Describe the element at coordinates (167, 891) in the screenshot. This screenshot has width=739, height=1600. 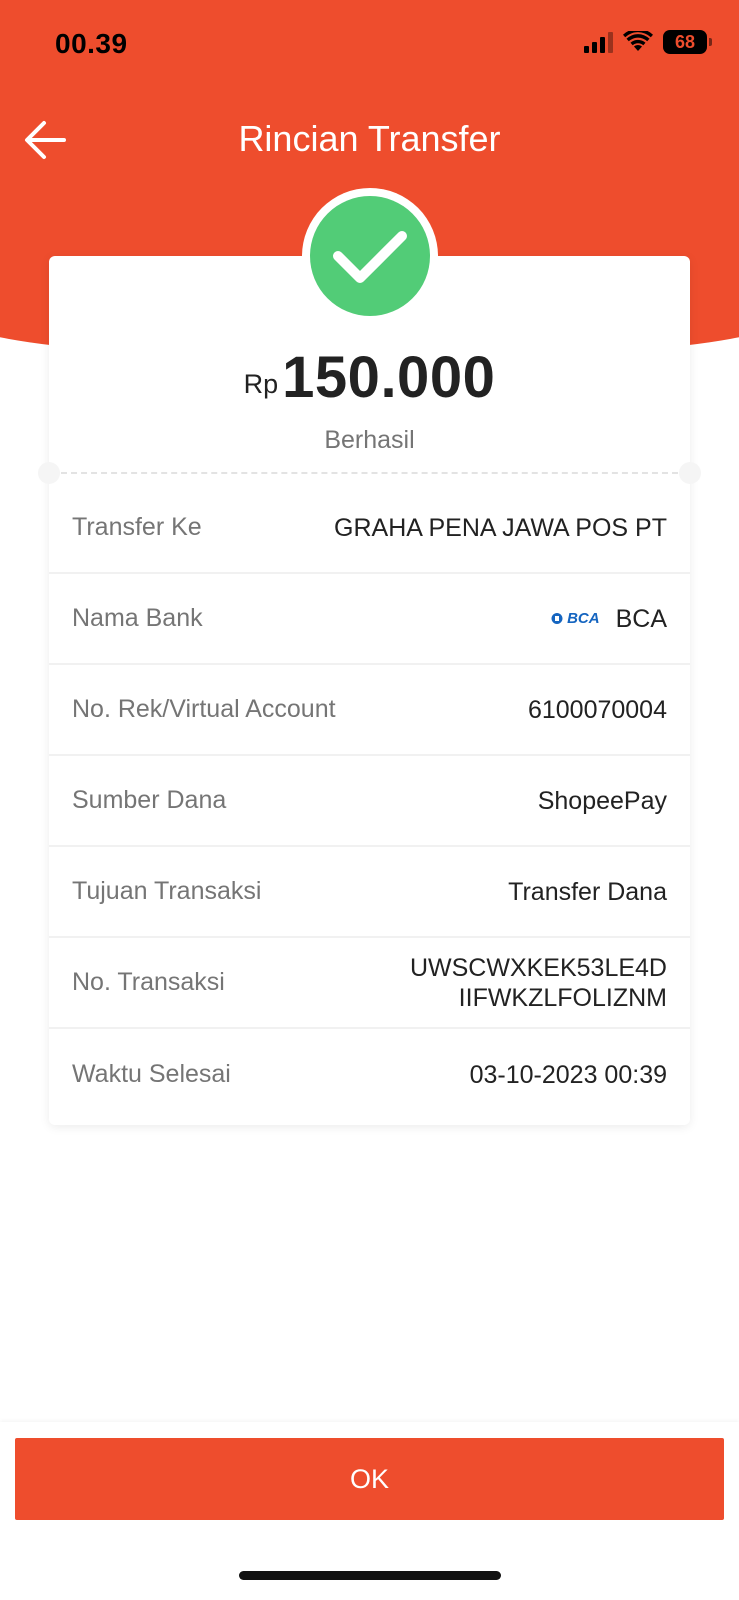
I see `detail-label: Tujuan Transaksi` at that location.